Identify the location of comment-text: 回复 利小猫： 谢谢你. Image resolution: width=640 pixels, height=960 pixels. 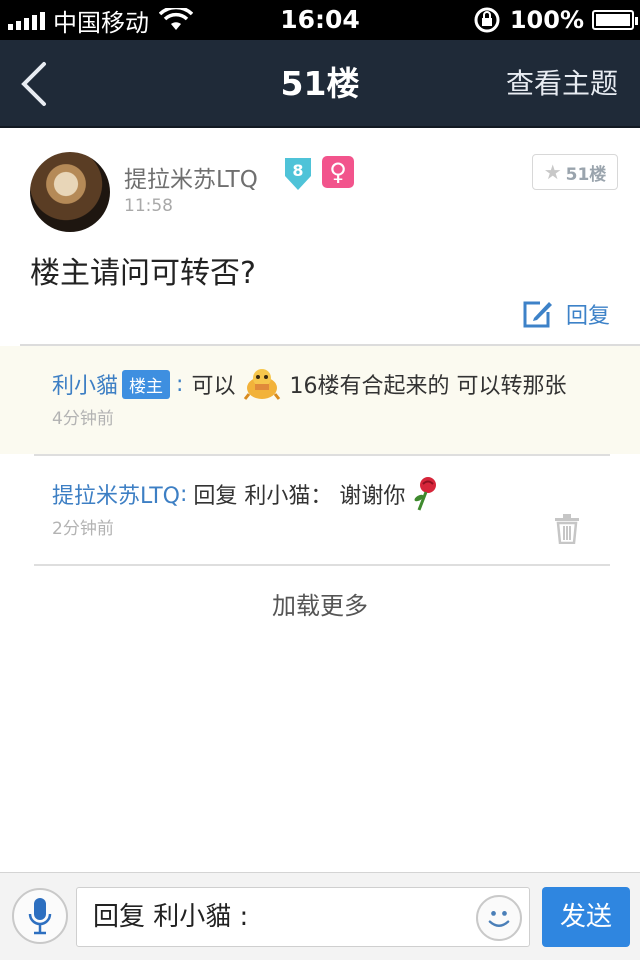
(299, 496).